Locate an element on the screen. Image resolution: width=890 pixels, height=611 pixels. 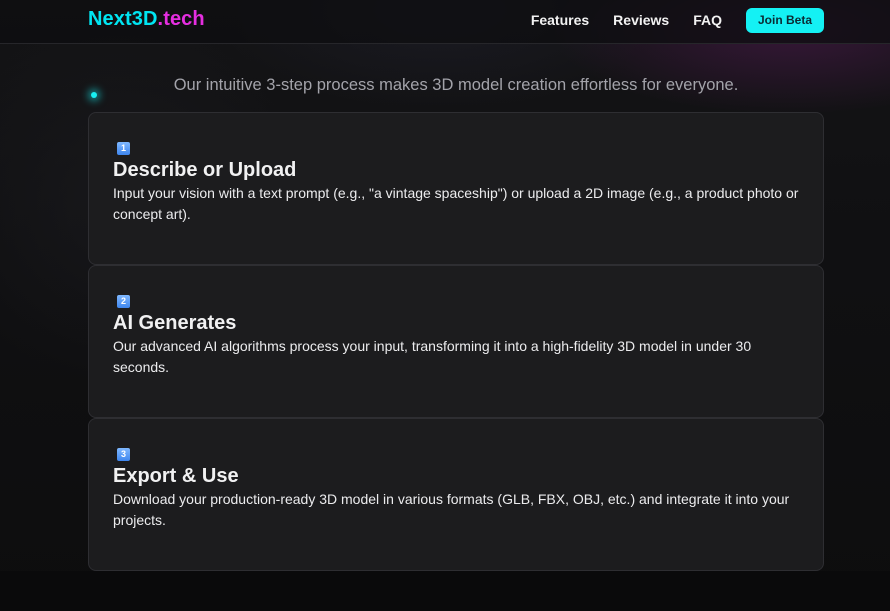
nav-links: Features Reviews FAQ is located at coordinates (626, 20).